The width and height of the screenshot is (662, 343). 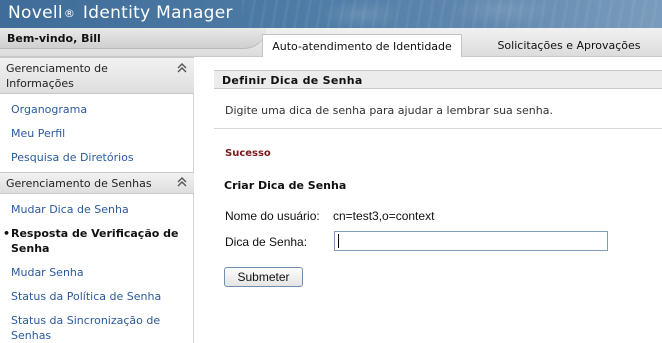 What do you see at coordinates (96, 325) in the screenshot?
I see `sidebar-item-status-sincronizacao-senhas: Status da Sincronização de Senhas` at bounding box center [96, 325].